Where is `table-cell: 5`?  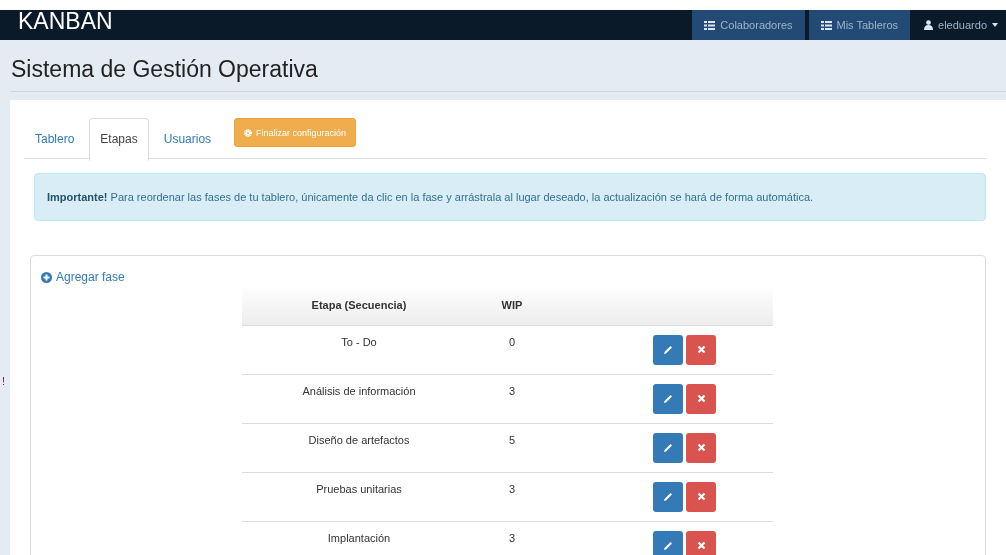 table-cell: 5 is located at coordinates (512, 447).